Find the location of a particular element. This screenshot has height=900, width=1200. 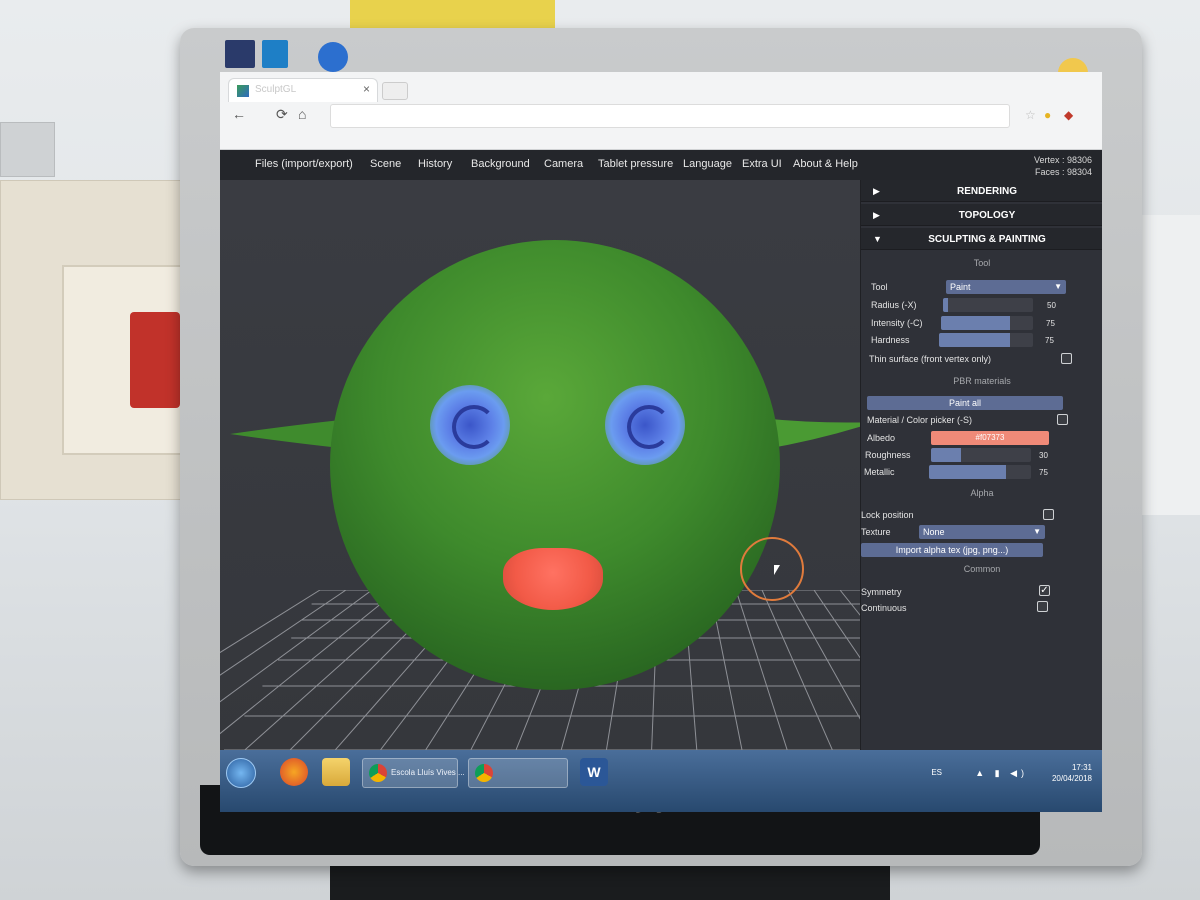

hardness-slider is located at coordinates (986, 340).